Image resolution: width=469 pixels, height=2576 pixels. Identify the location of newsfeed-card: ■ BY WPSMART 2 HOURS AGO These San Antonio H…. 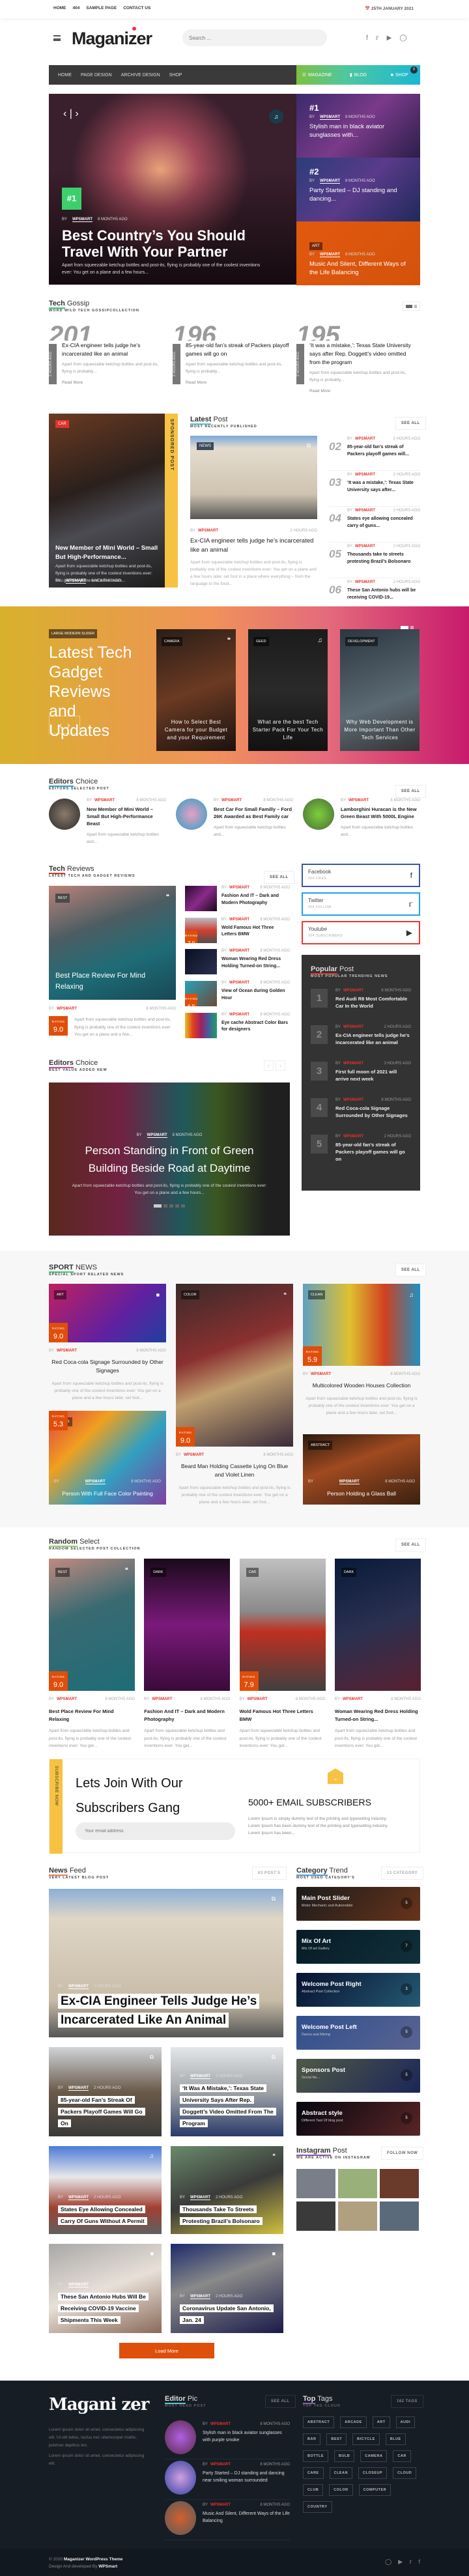
(105, 2288).